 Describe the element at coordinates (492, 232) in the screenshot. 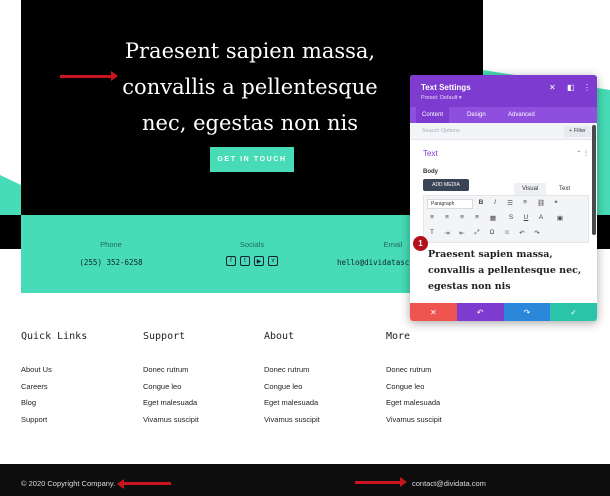

I see `special-char-icon: Ω` at that location.